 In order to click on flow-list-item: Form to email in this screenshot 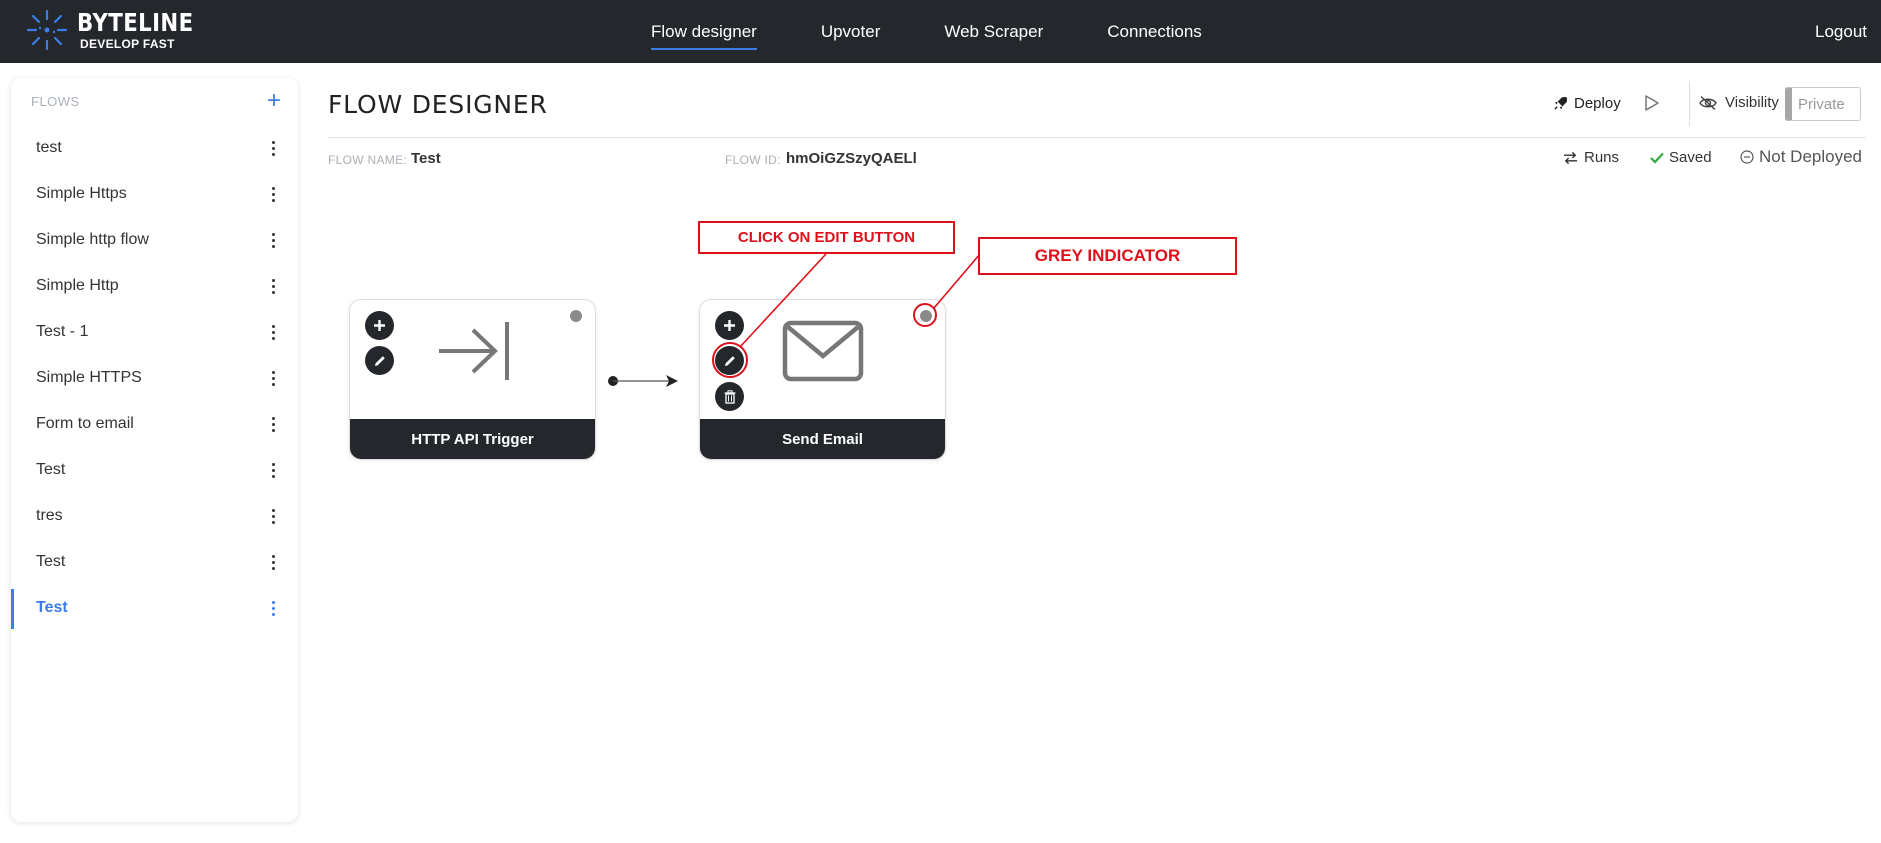, I will do `click(154, 424)`.